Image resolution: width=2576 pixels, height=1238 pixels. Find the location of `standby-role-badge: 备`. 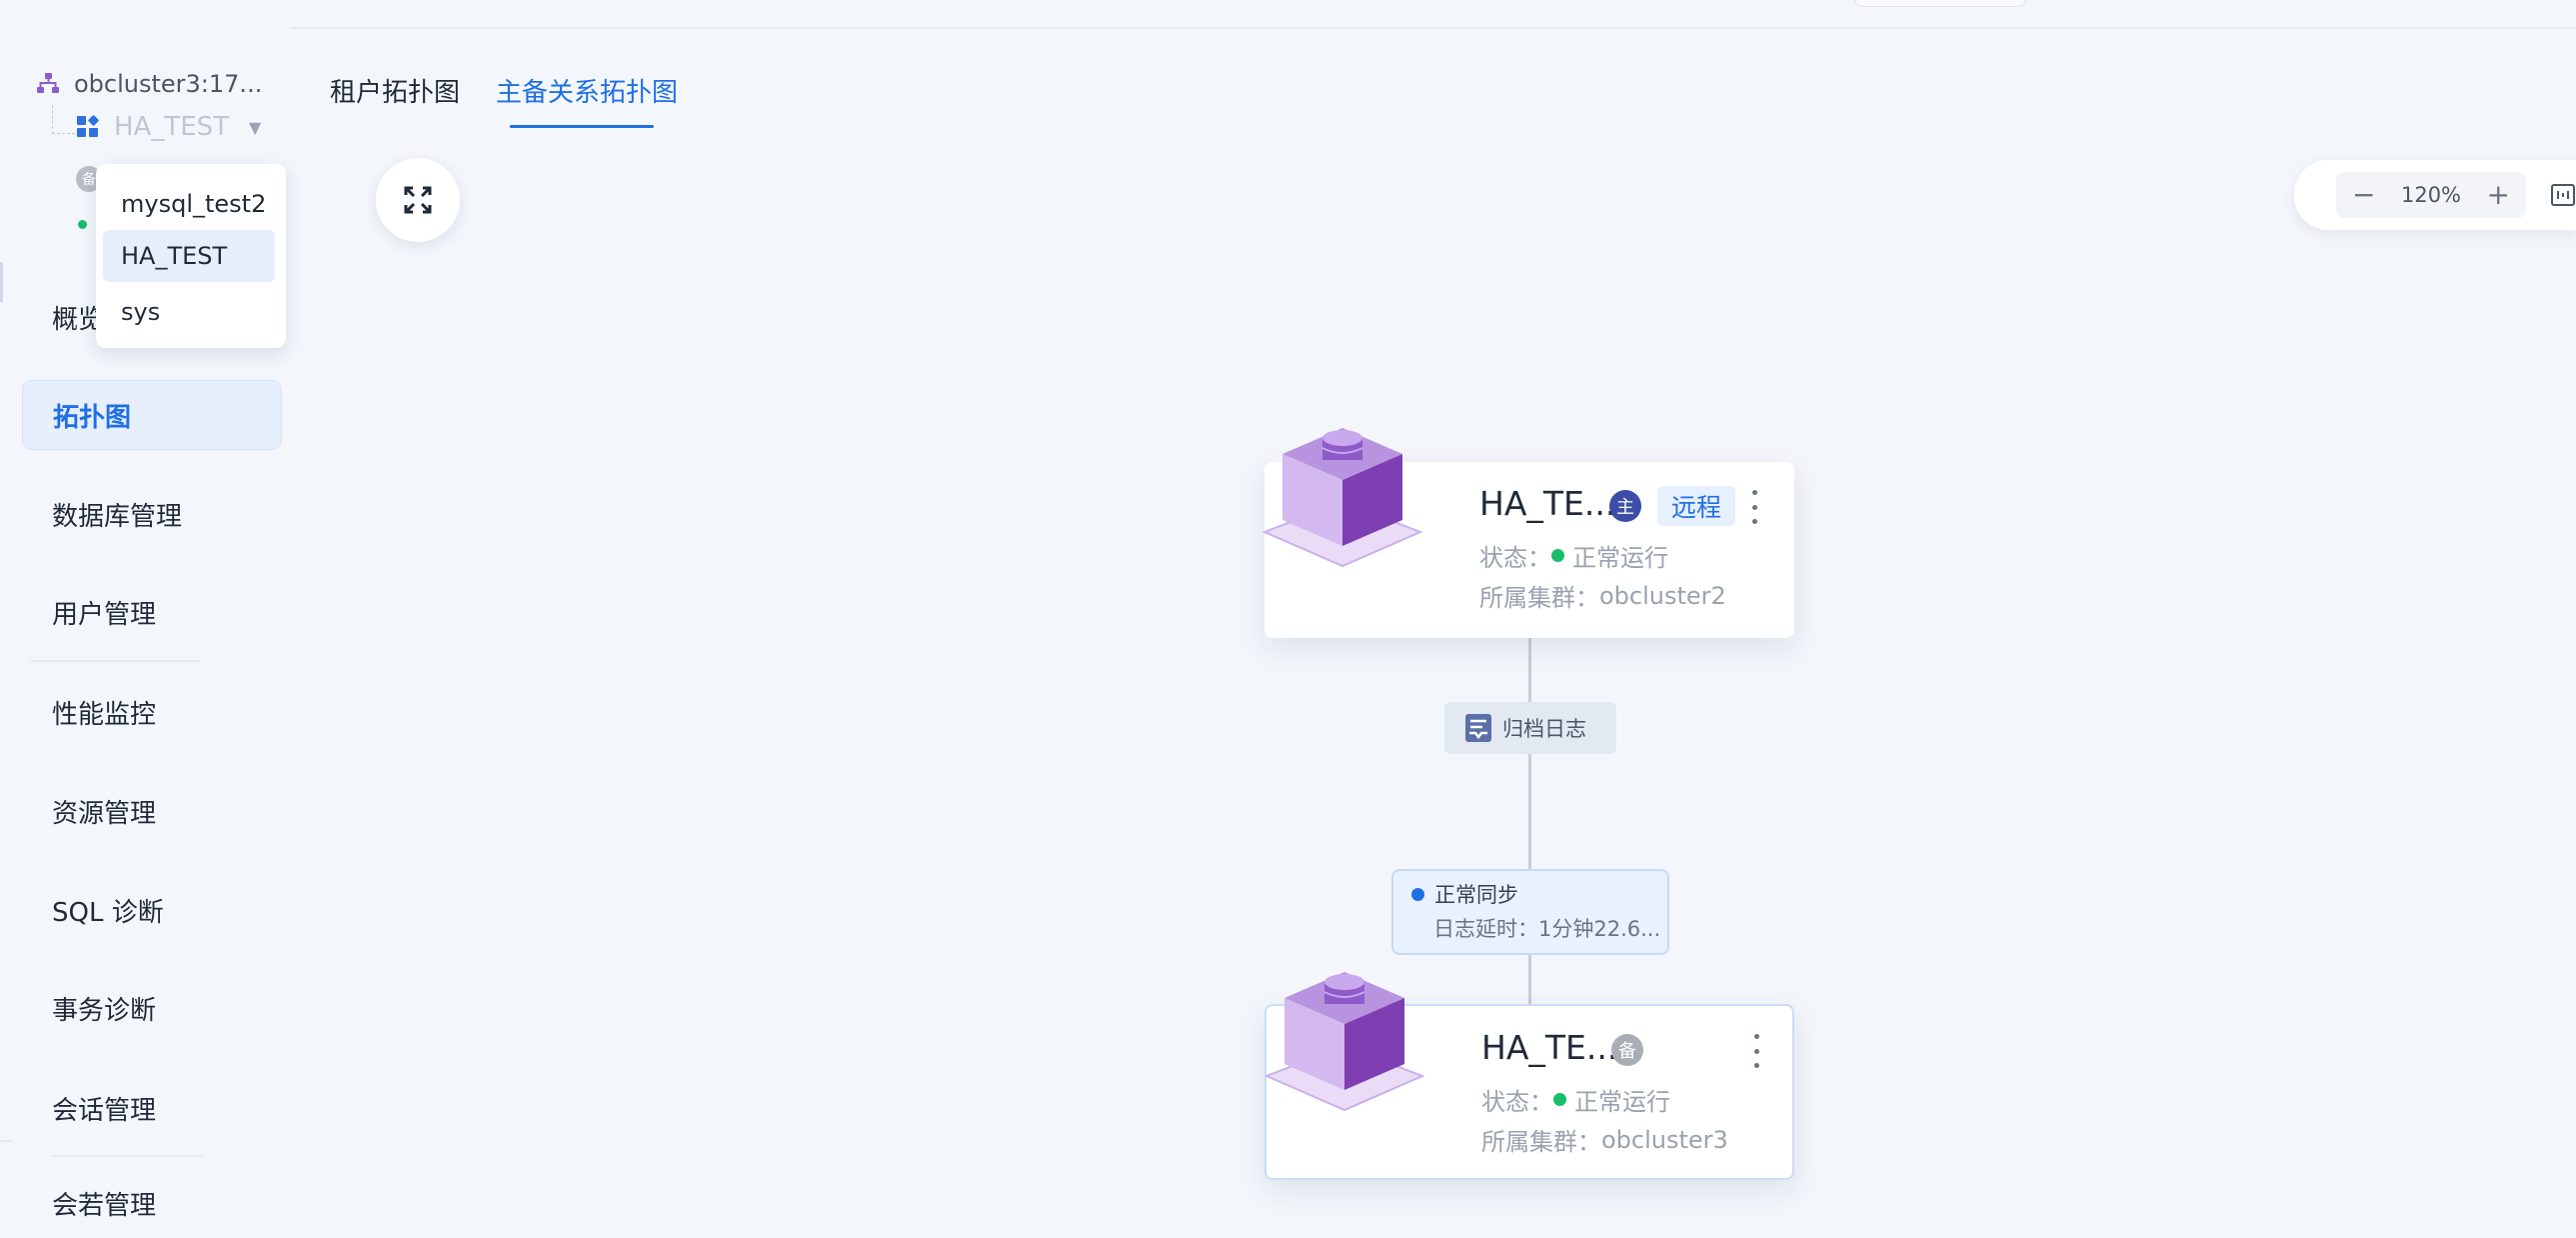

standby-role-badge: 备 is located at coordinates (1627, 1050).